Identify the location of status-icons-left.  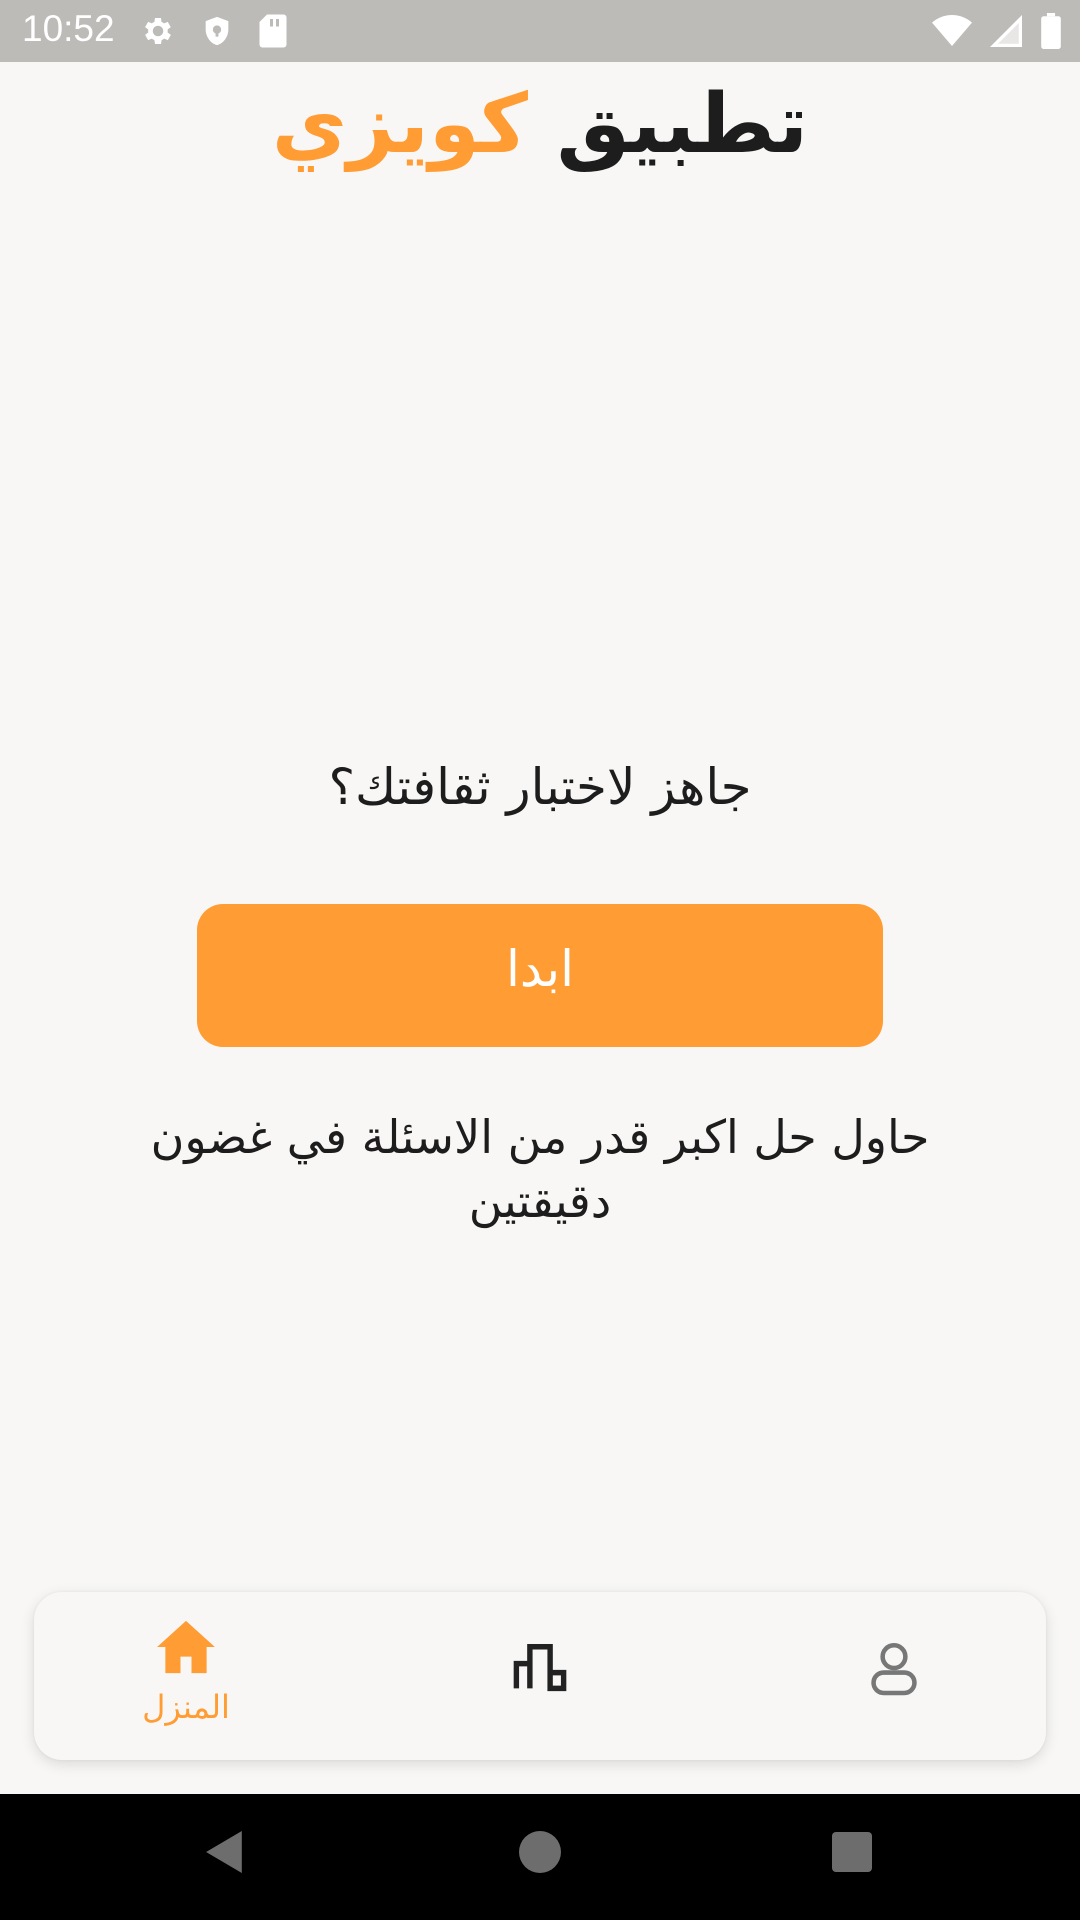
(214, 31).